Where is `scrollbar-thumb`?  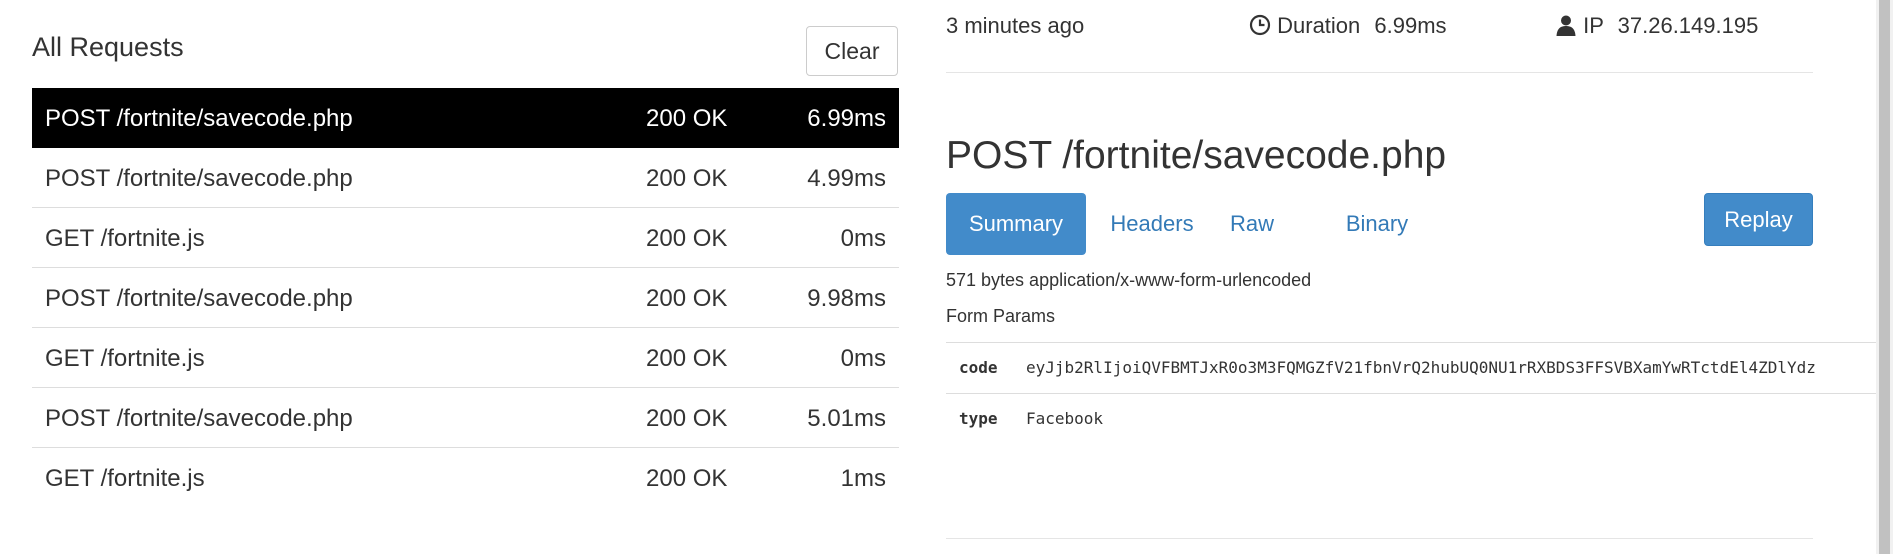
scrollbar-thumb is located at coordinates (1884, 277).